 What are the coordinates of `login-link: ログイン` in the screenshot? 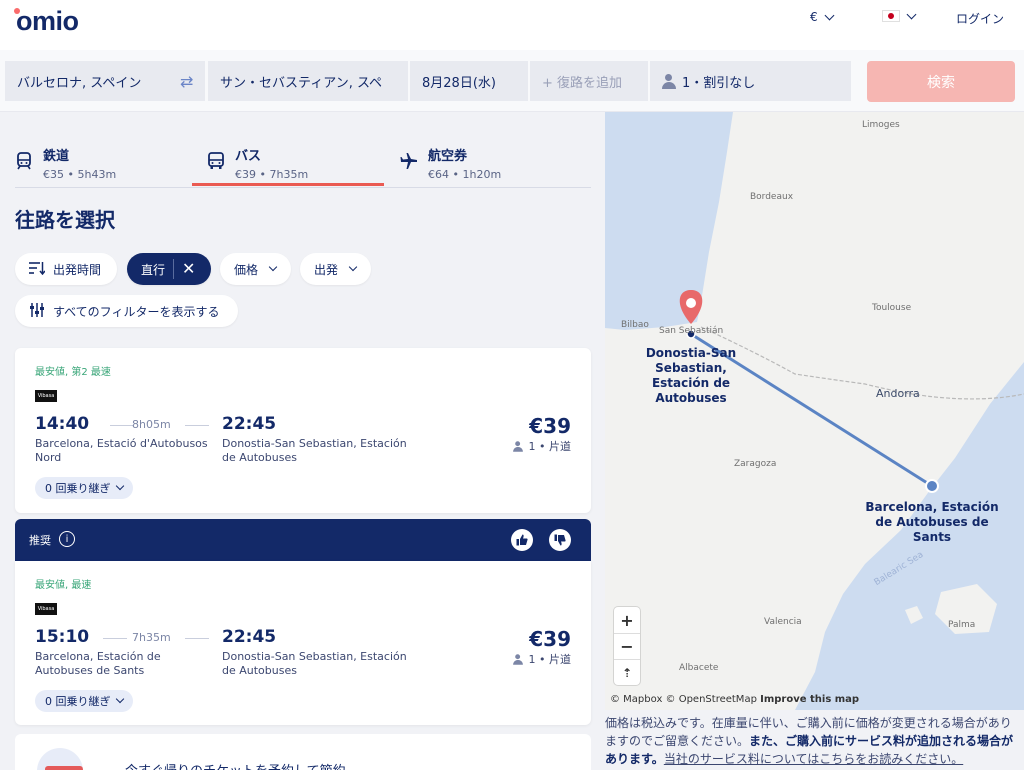 It's located at (980, 18).